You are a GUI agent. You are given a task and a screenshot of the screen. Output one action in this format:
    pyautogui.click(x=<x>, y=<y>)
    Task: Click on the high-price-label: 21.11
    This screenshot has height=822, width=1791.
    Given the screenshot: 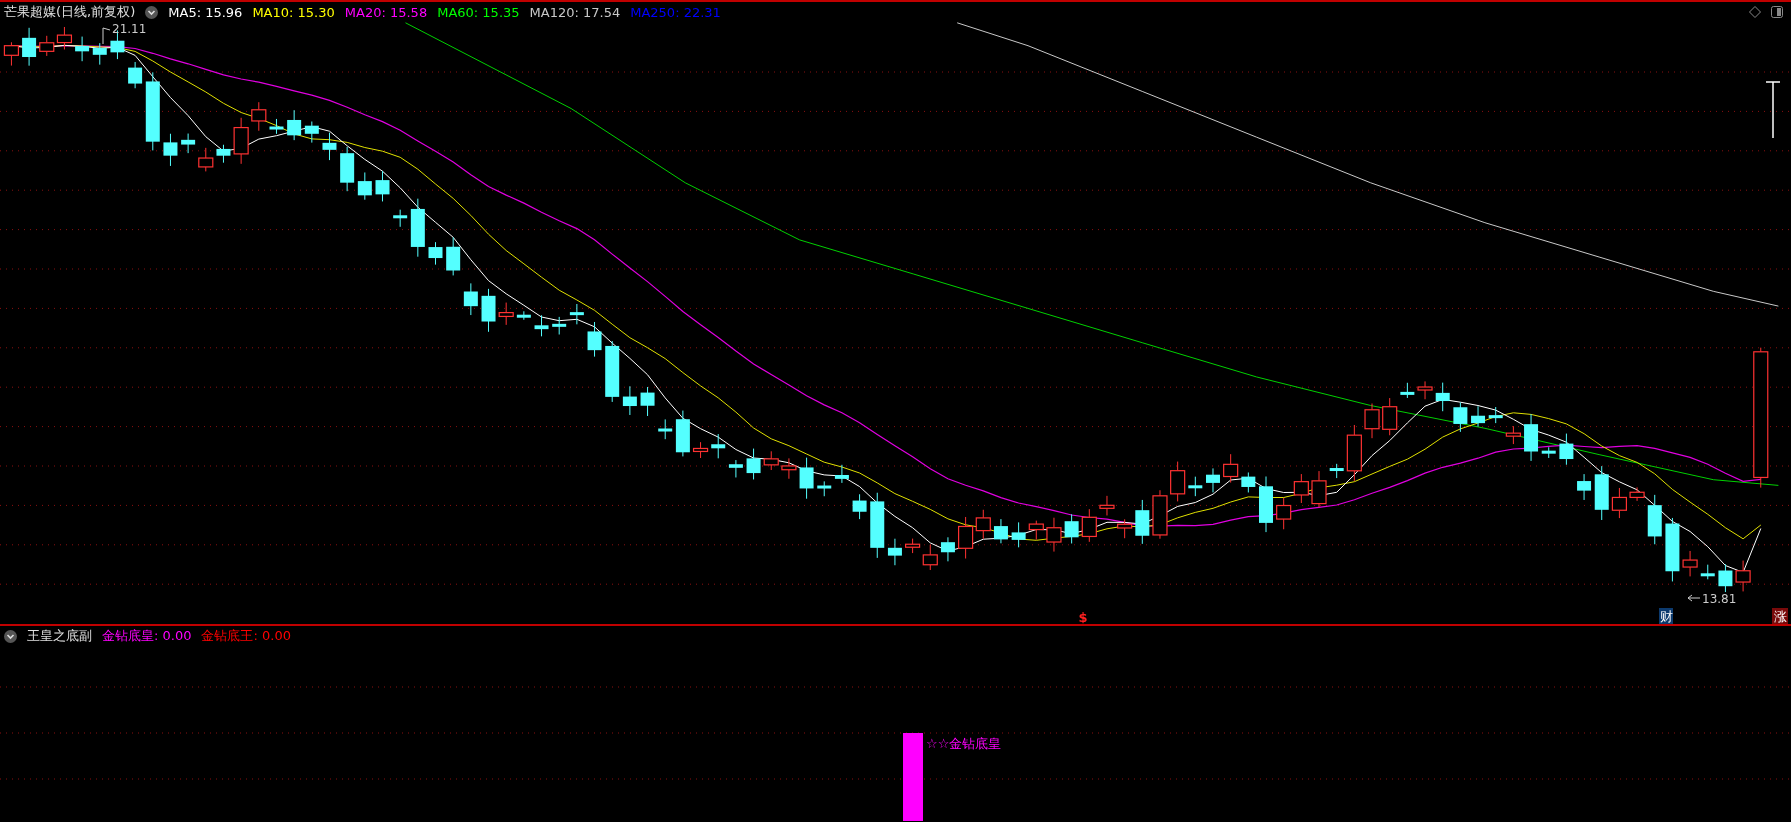 What is the action you would take?
    pyautogui.click(x=129, y=29)
    